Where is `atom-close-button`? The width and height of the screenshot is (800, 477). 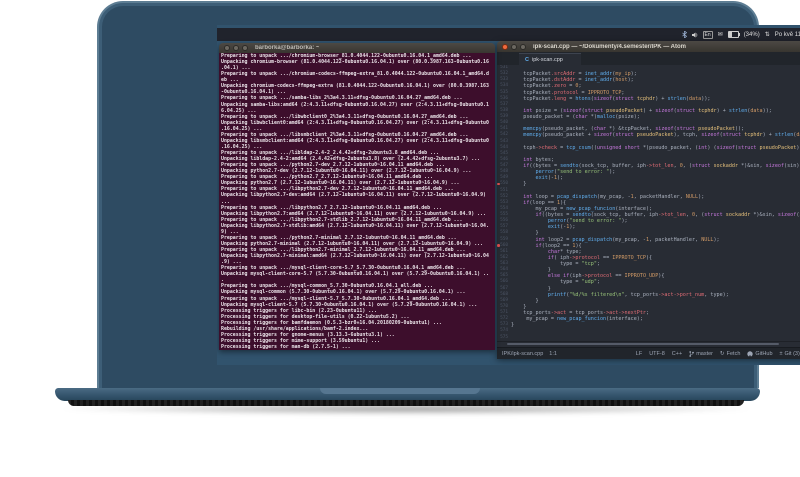
atom-close-button is located at coordinates (505, 46).